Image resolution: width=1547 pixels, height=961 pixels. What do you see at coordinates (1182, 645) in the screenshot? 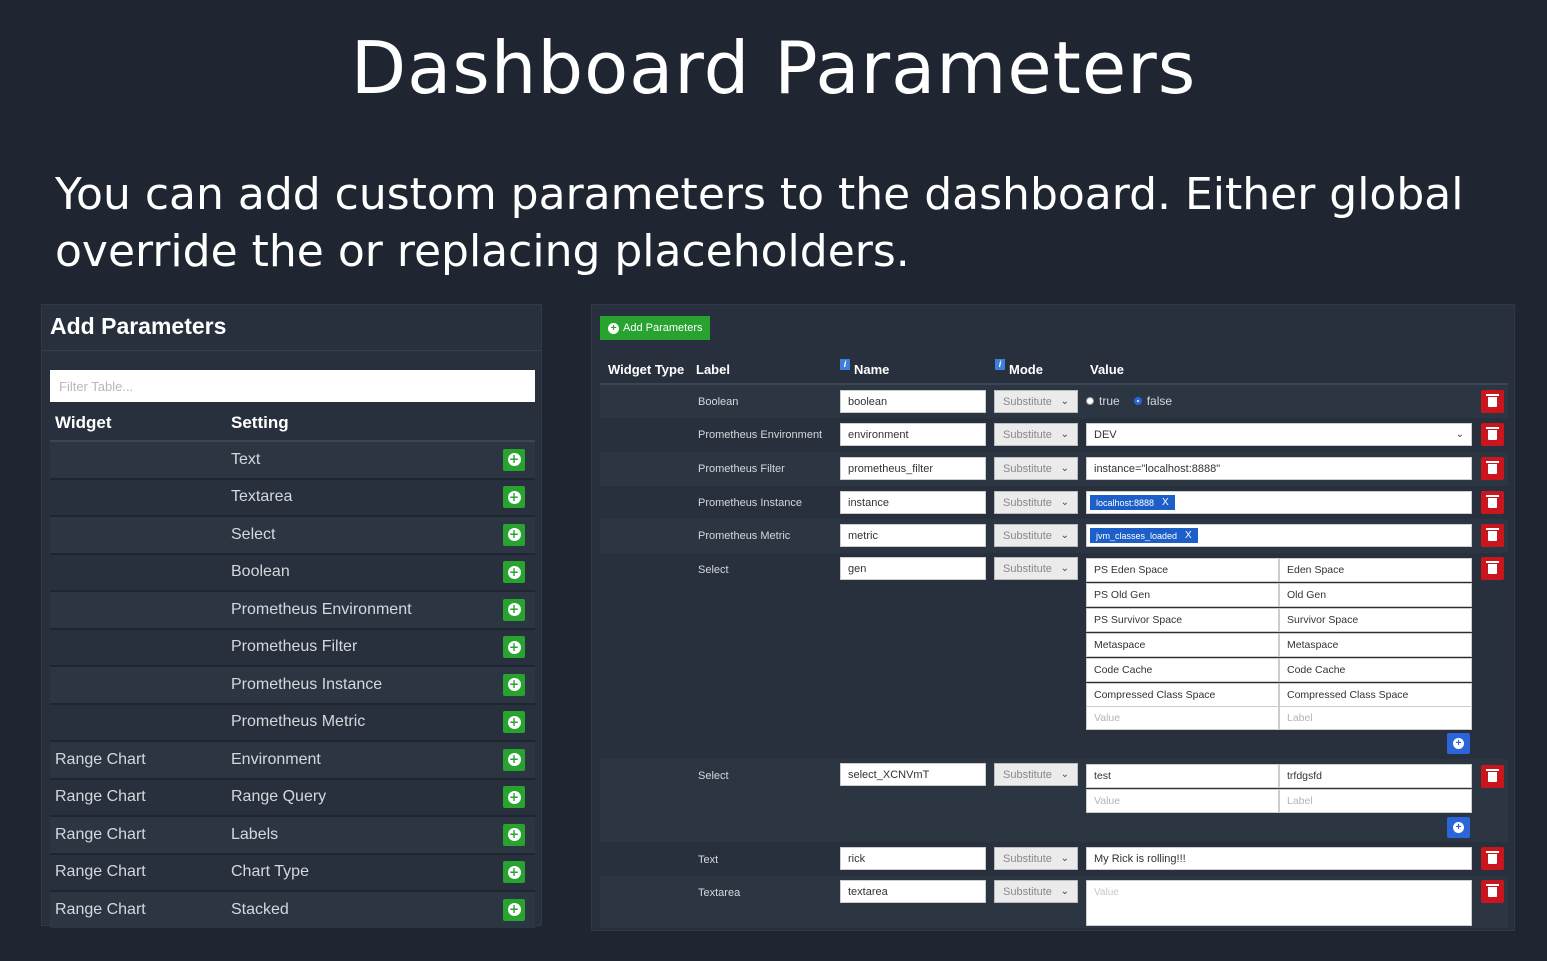
I see `option-value-cell: Metaspace` at bounding box center [1182, 645].